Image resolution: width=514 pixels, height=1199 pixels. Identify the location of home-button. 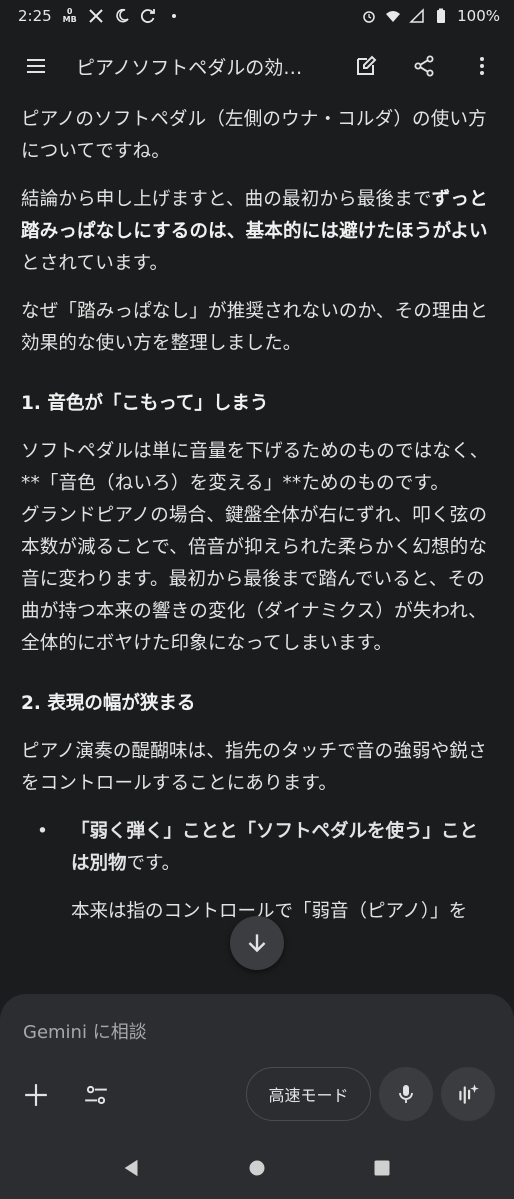
(257, 1168).